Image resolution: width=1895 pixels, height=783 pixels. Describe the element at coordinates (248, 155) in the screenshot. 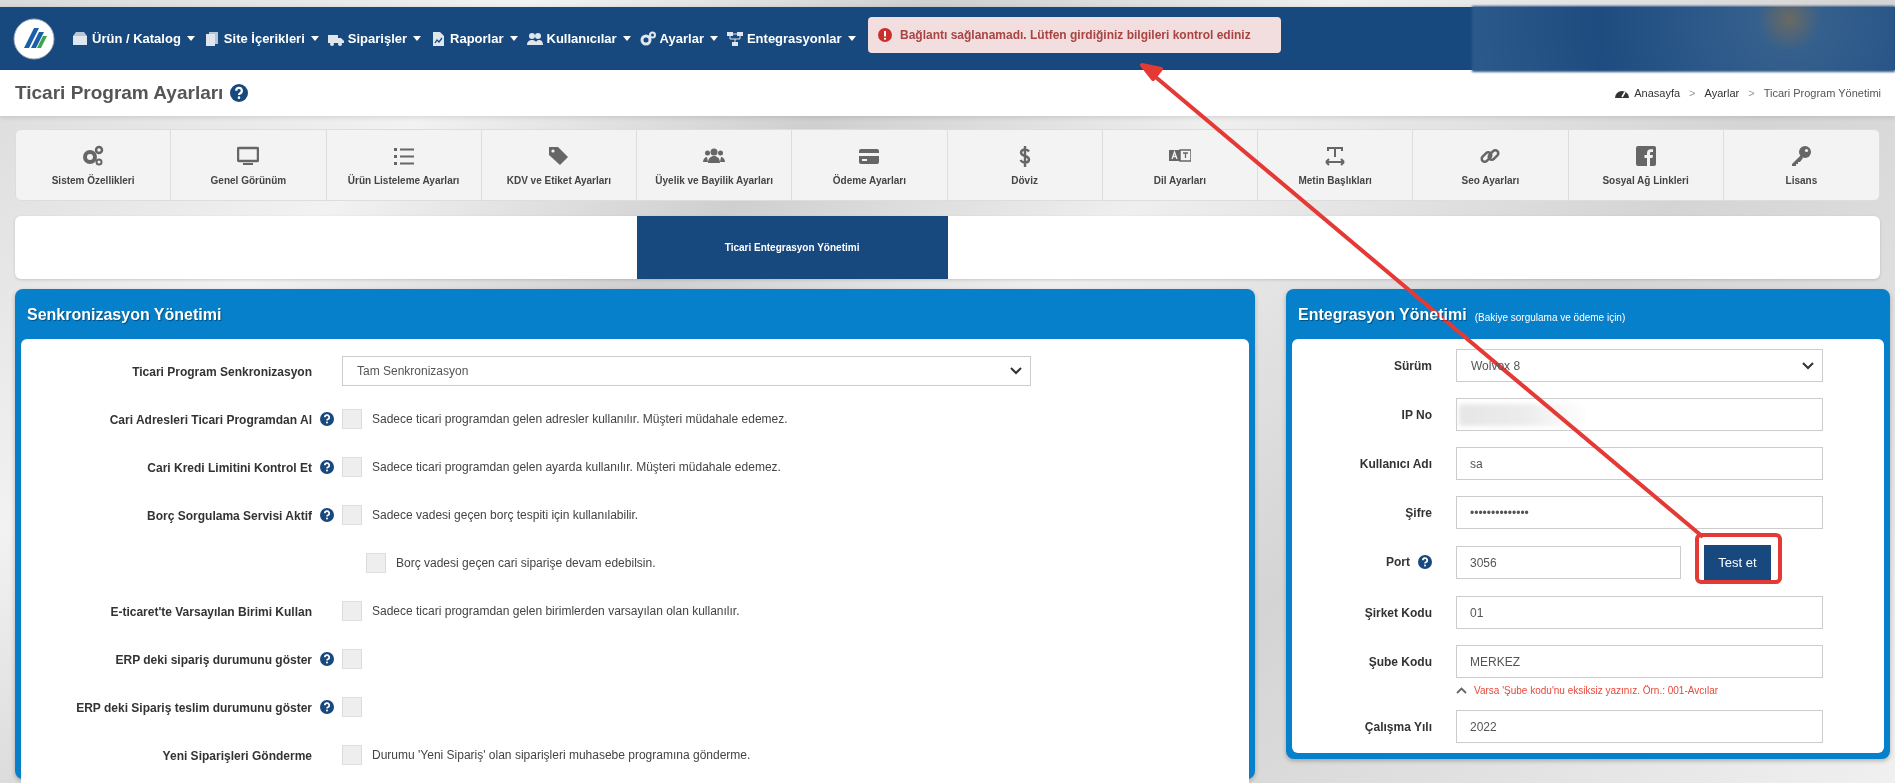

I see `monitor-icon` at that location.